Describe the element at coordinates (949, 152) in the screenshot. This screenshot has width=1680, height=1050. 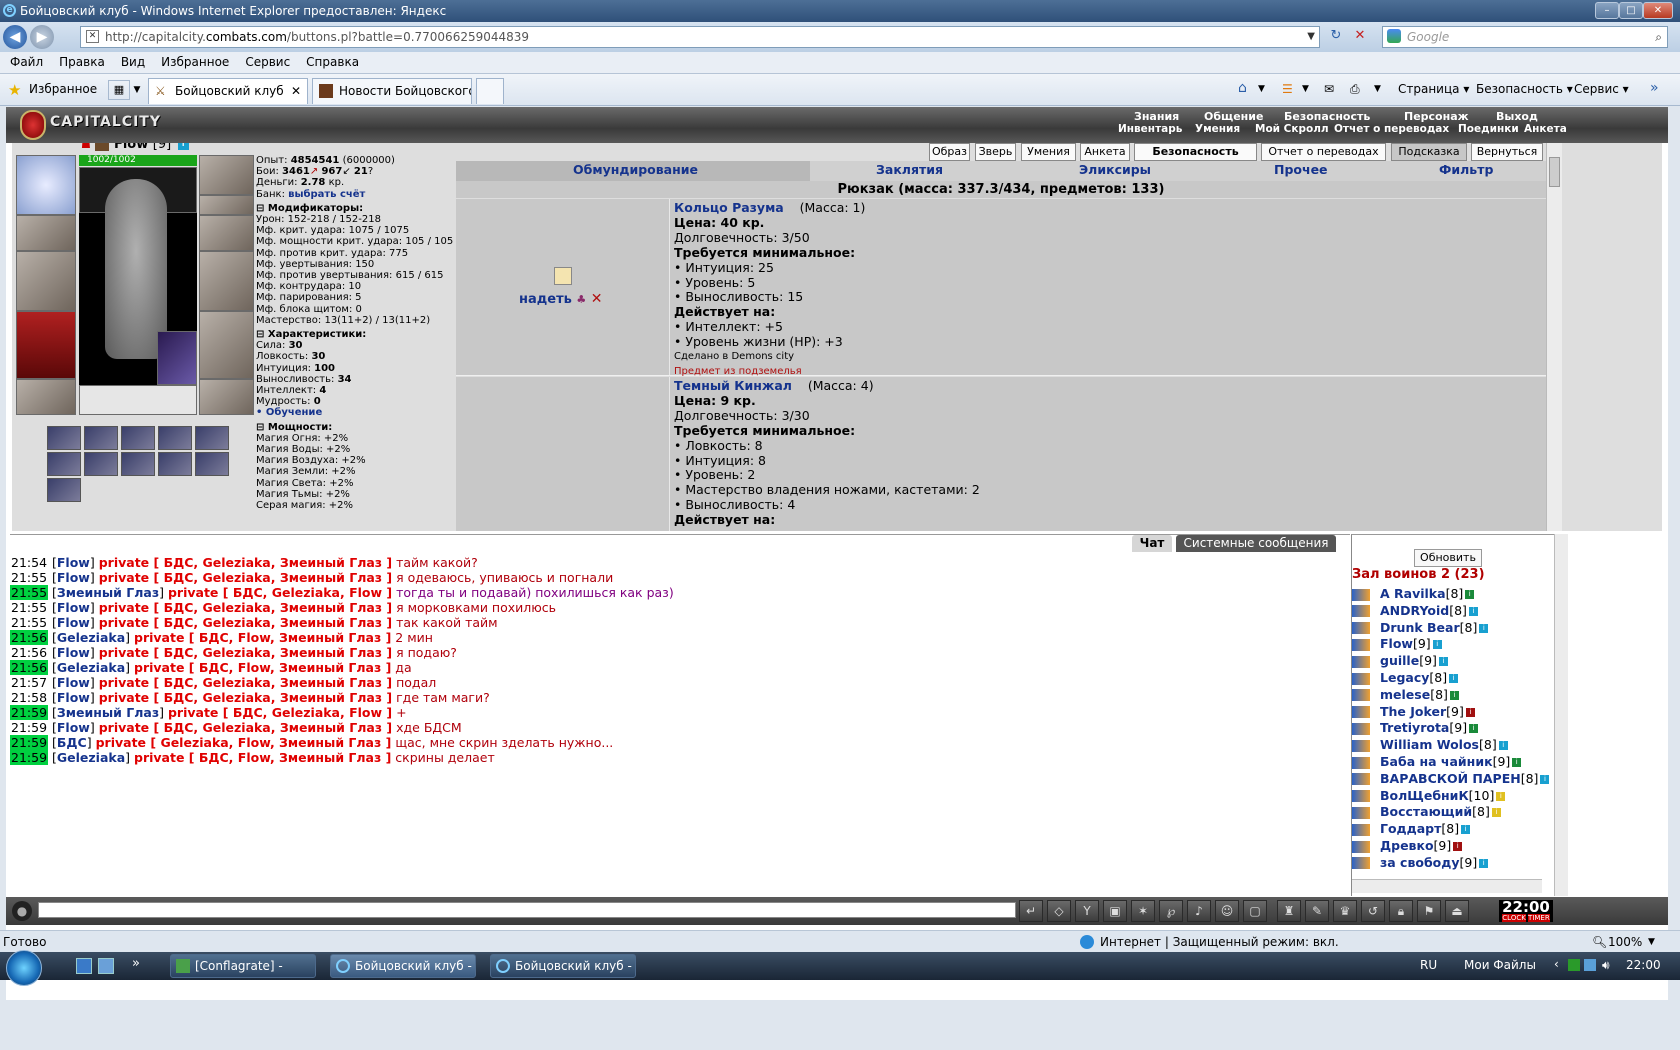
I see `btn-image: Образ` at that location.